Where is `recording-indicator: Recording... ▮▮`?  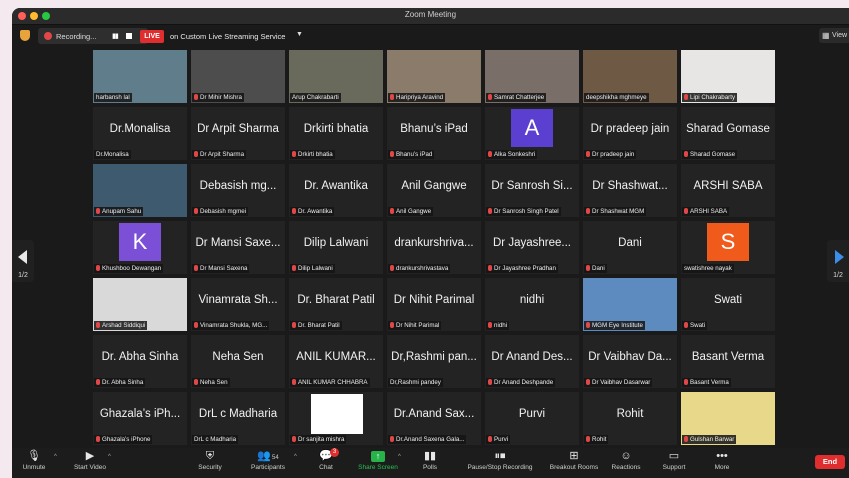
recording-indicator: Recording... ▮▮ is located at coordinates (93, 36).